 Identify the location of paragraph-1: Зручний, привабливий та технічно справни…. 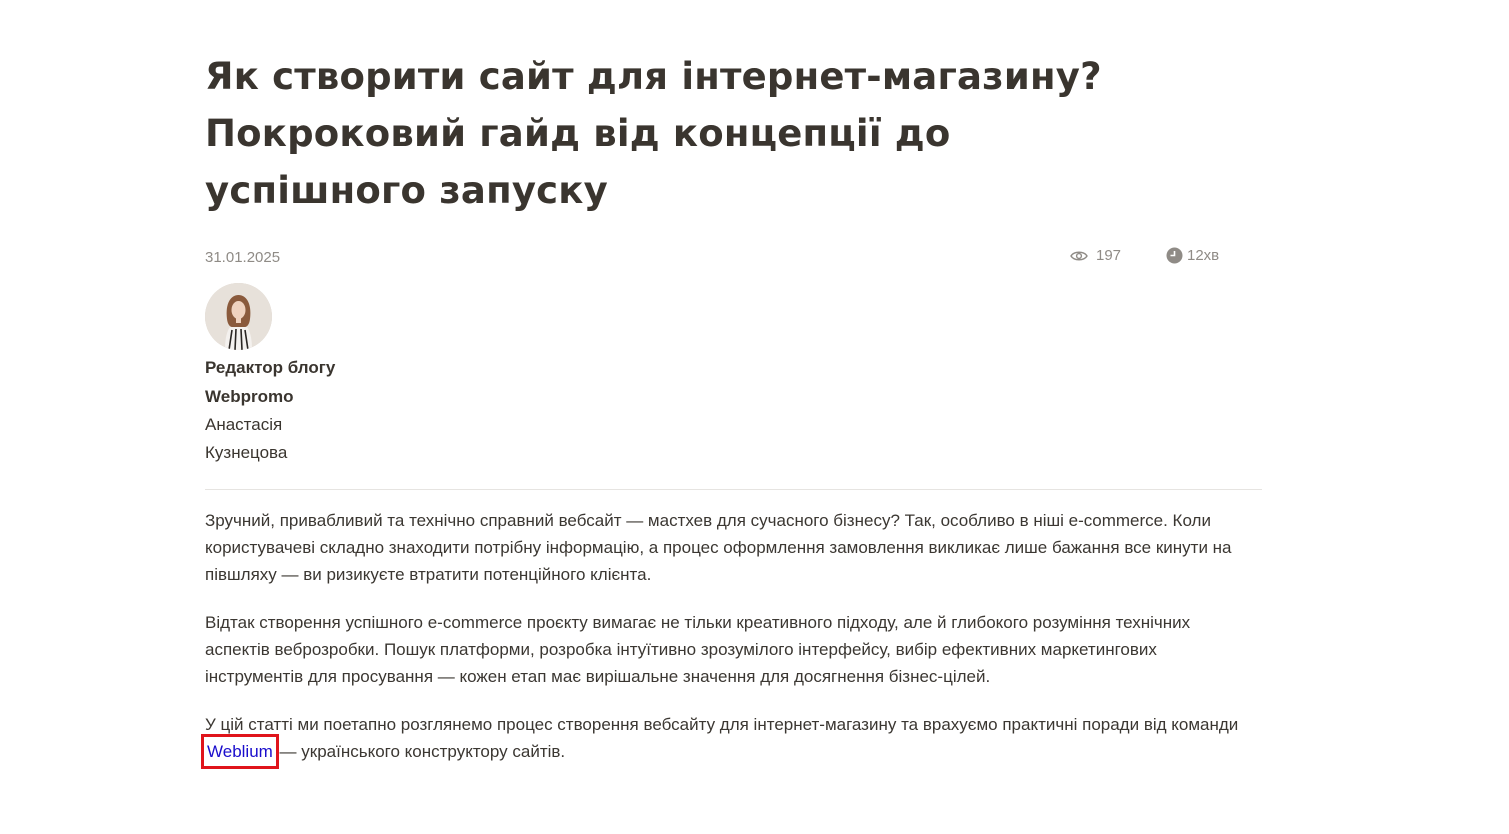
(718, 547).